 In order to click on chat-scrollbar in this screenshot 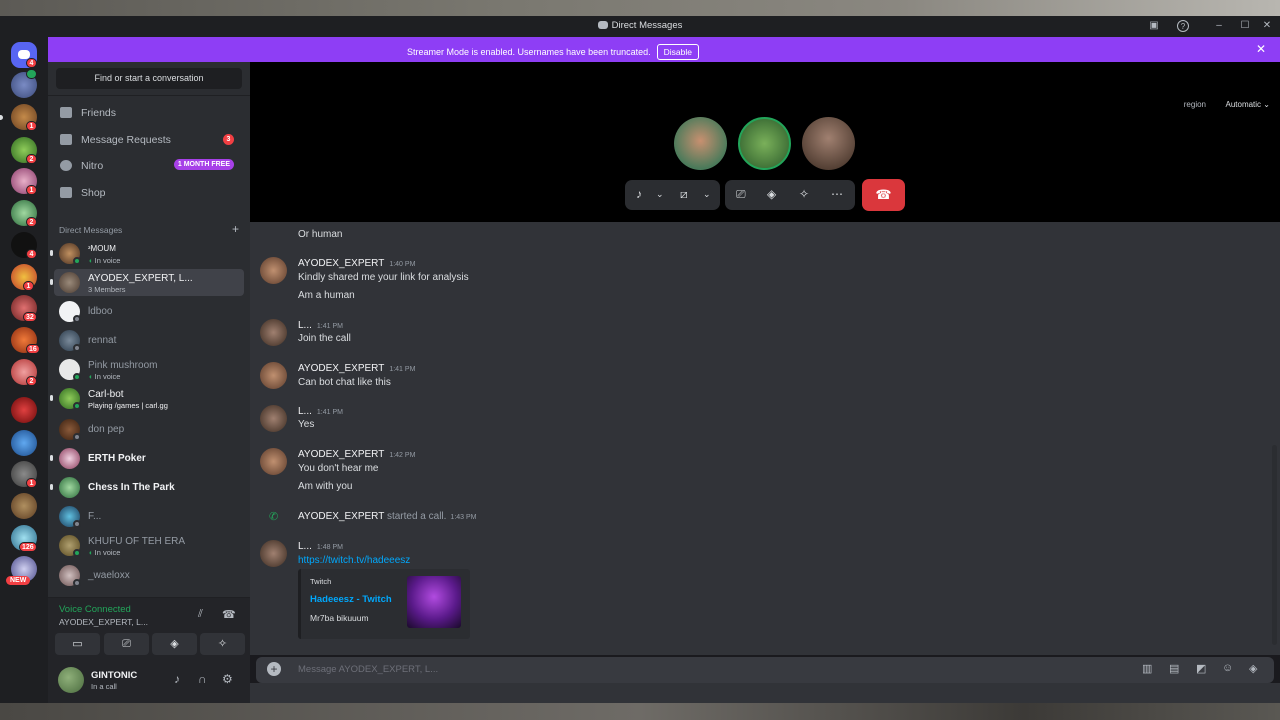, I will do `click(1274, 545)`.